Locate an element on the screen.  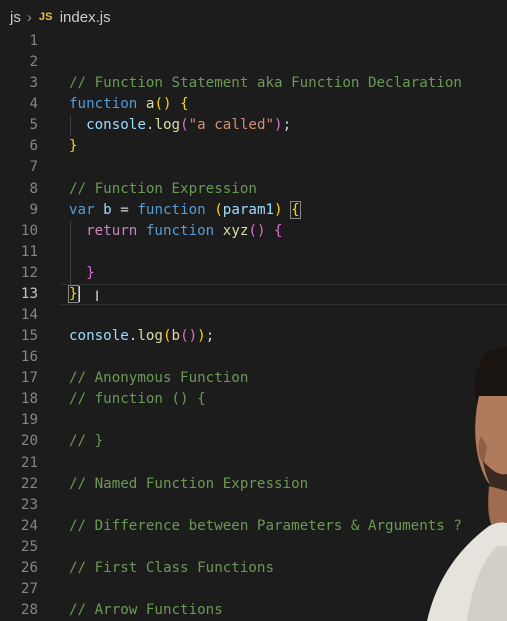
code-line: 15 console.log(b()); is located at coordinates (253, 336).